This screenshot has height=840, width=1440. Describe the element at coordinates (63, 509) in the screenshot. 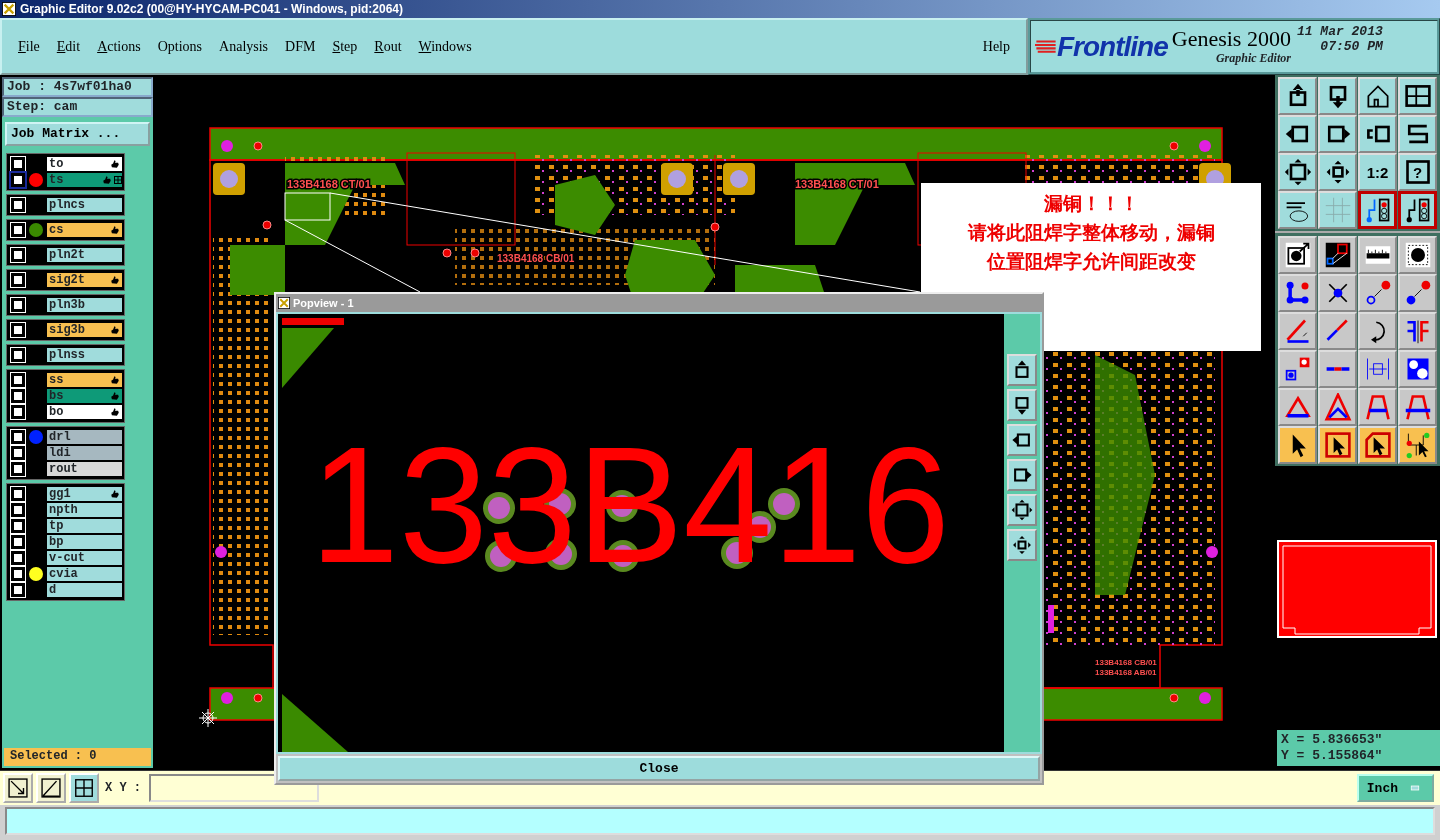

I see `layer-name: npth` at that location.